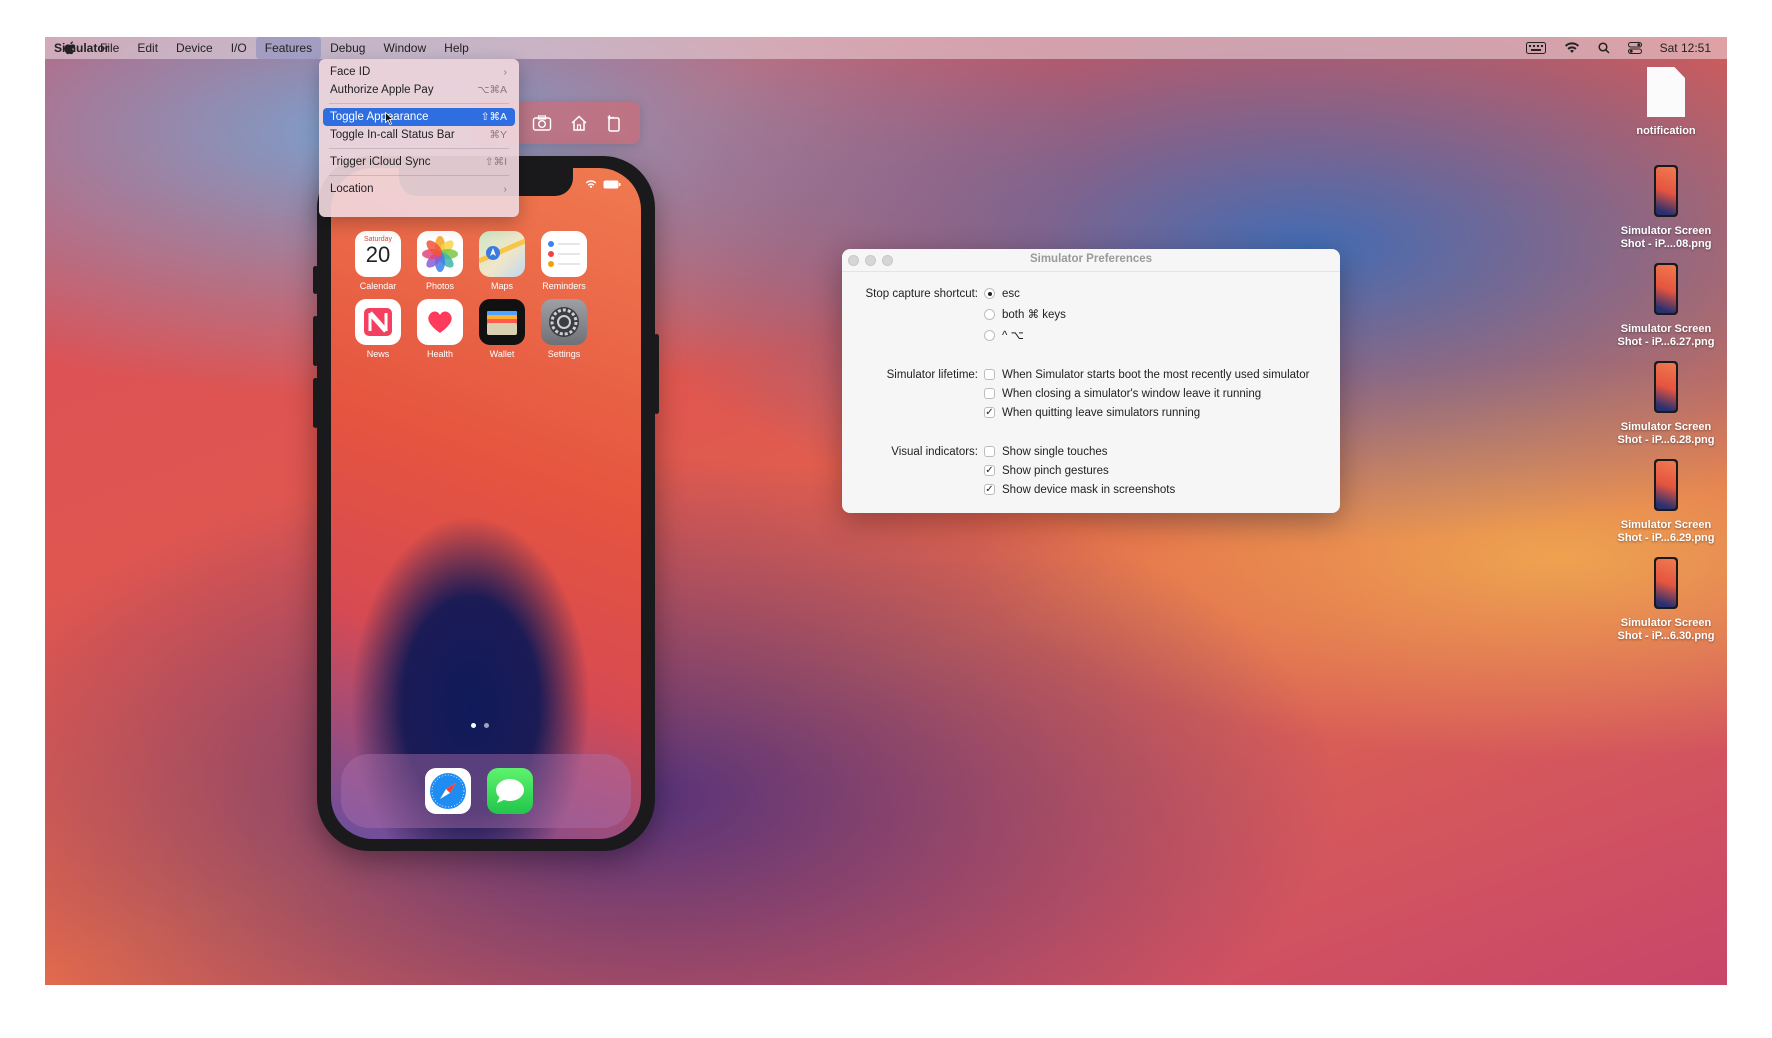  I want to click on mouse-cursor-icon, so click(389, 118).